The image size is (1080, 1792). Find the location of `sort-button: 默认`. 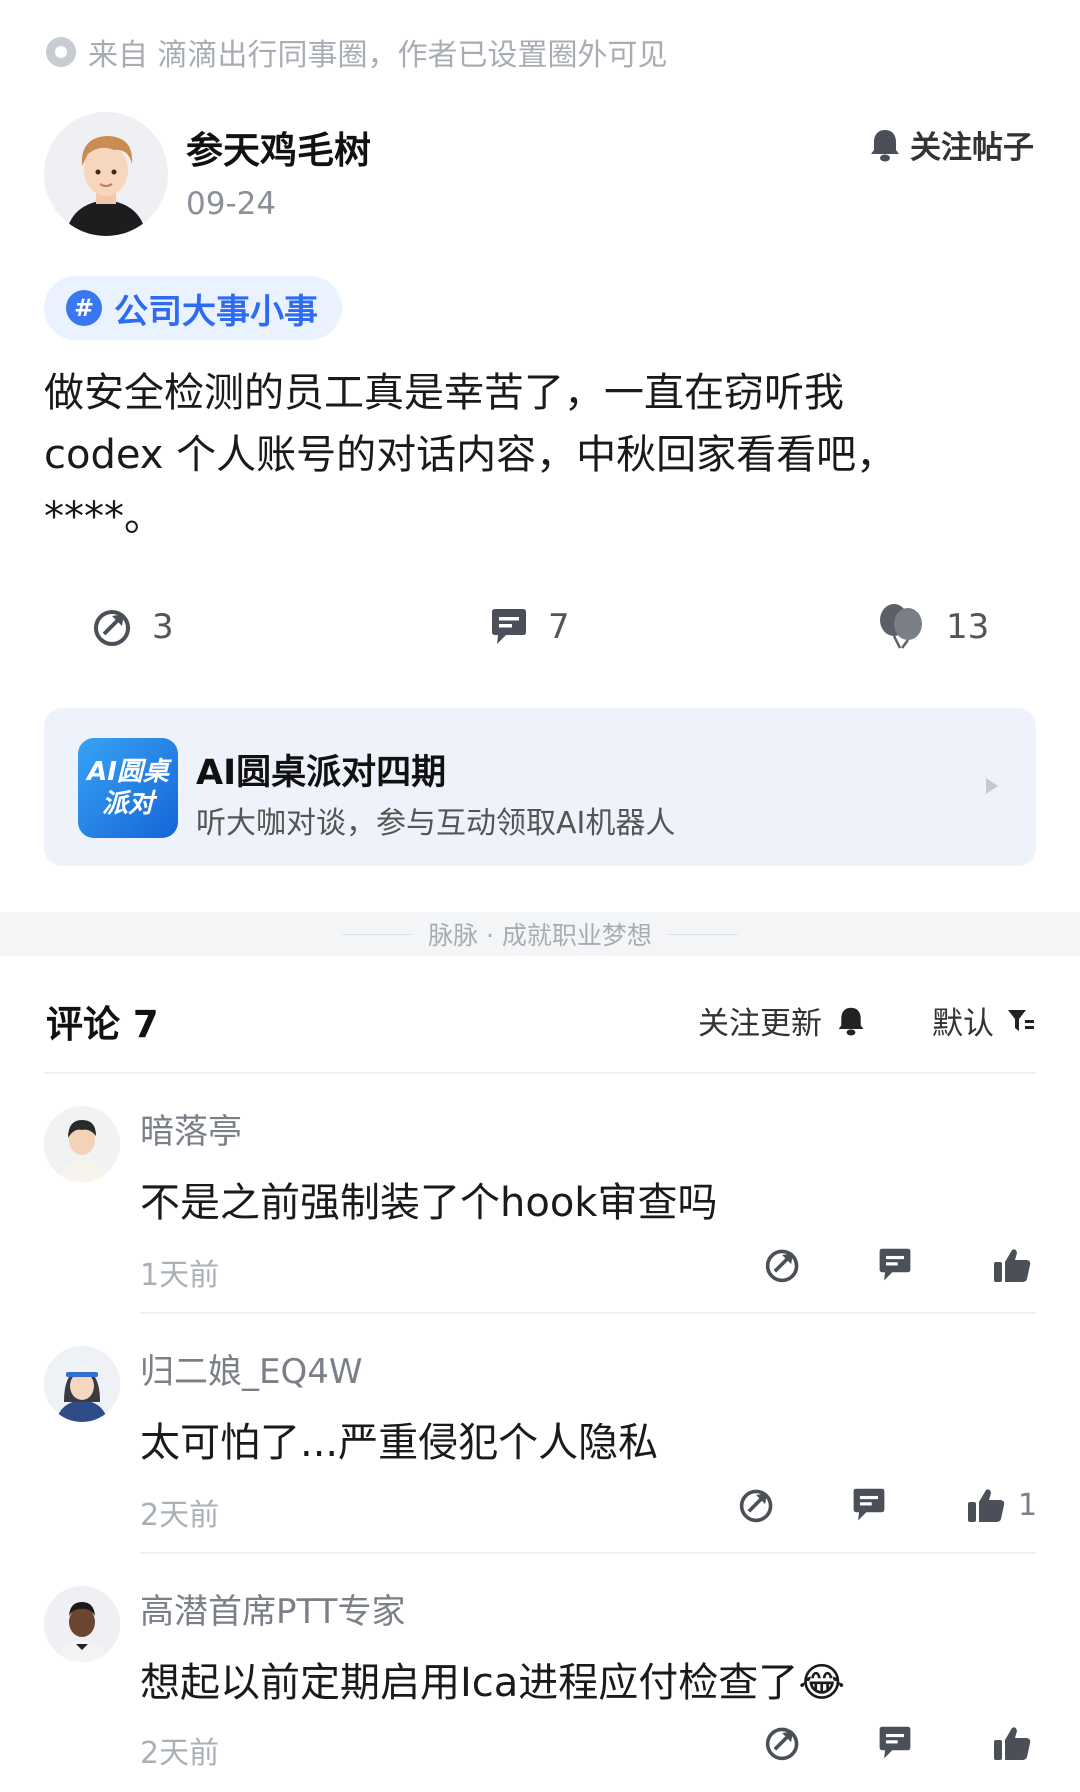

sort-button: 默认 is located at coordinates (984, 1020).